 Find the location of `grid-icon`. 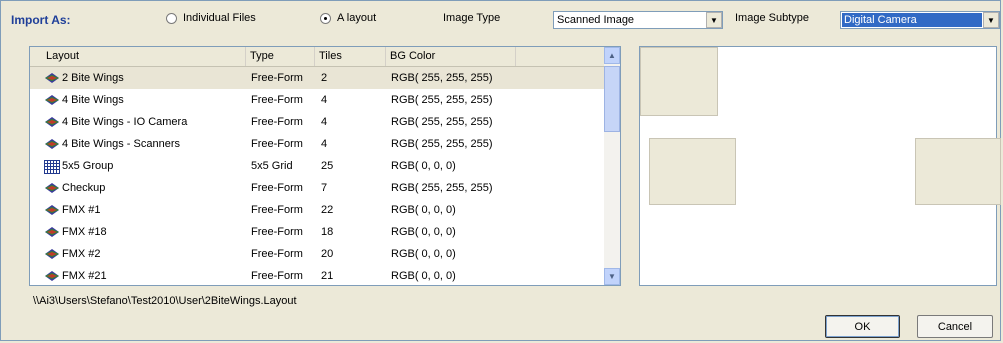

grid-icon is located at coordinates (52, 167).